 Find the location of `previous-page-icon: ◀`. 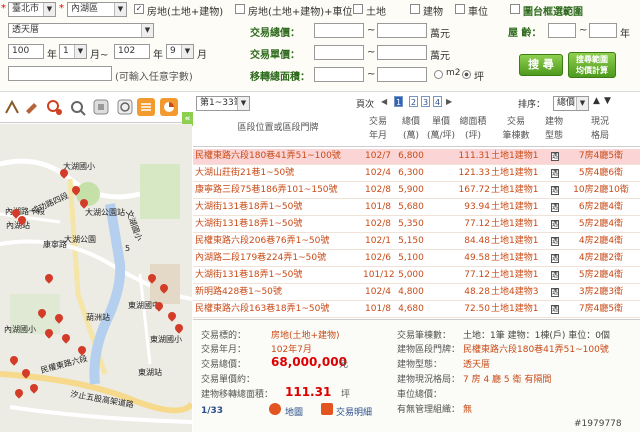

previous-page-icon: ◀ is located at coordinates (384, 101).